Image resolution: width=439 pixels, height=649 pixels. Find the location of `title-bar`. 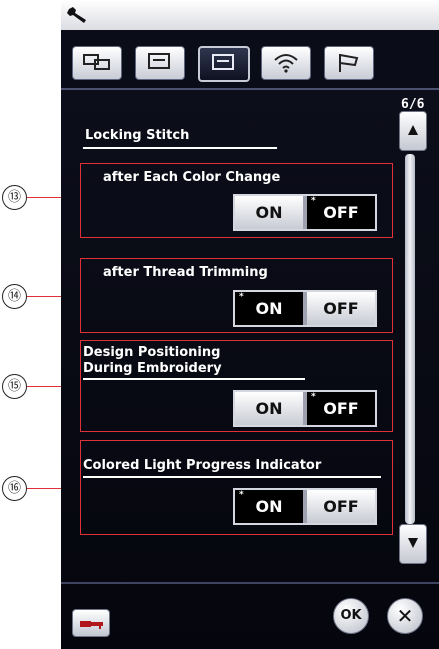

title-bar is located at coordinates (250, 16).